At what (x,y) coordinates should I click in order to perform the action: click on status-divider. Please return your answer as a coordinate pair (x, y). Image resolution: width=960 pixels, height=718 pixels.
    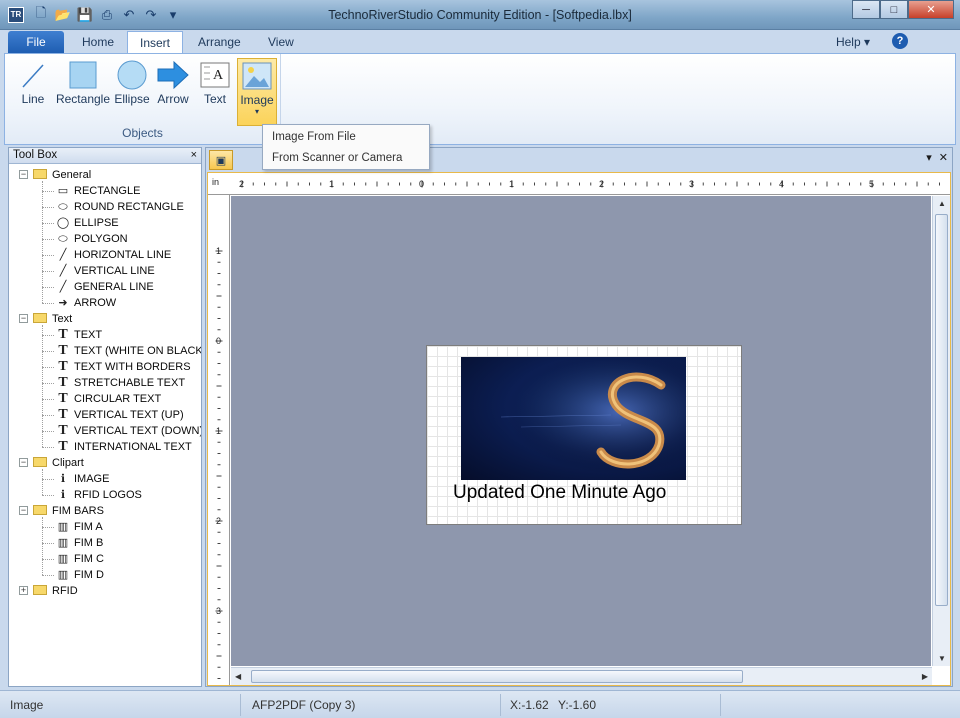
    Looking at the image, I should click on (240, 705).